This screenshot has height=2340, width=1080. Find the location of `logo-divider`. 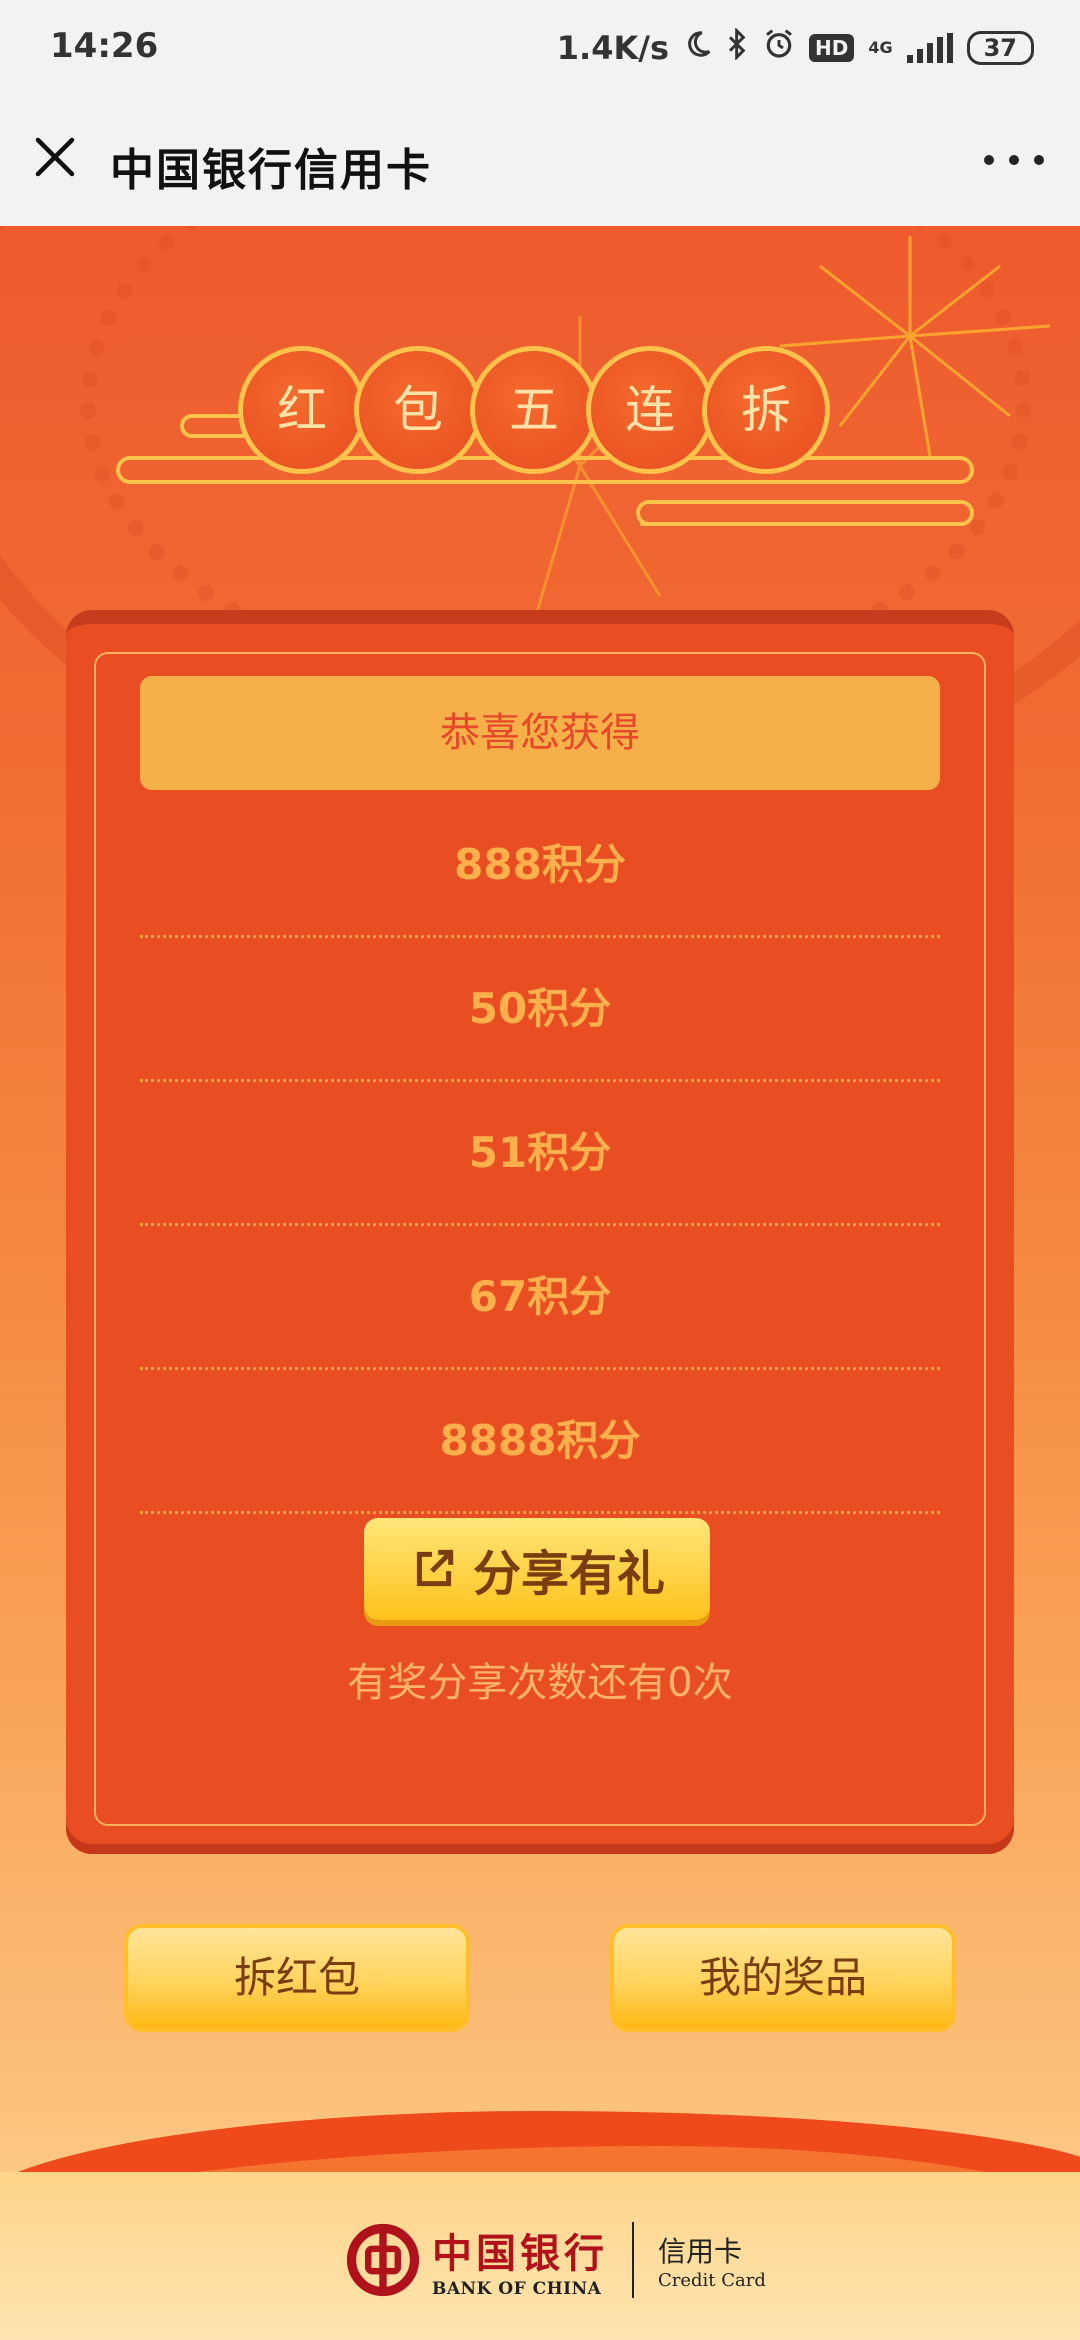

logo-divider is located at coordinates (633, 2260).